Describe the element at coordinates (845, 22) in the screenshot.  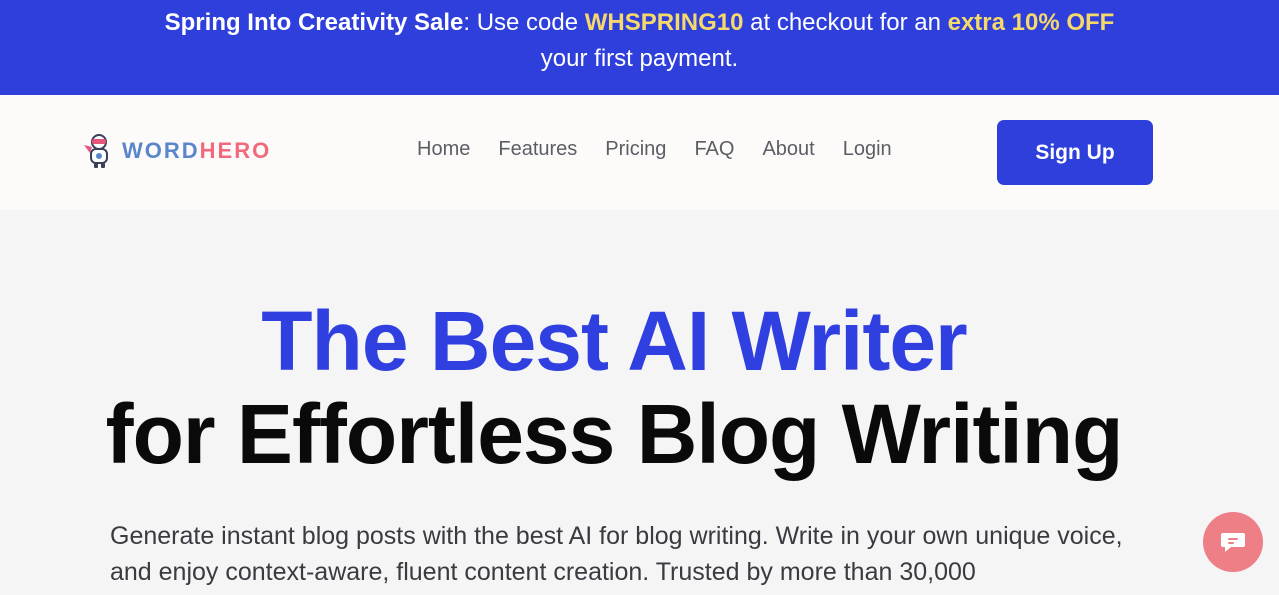
I see `promo-text-b: at checkout for an` at that location.